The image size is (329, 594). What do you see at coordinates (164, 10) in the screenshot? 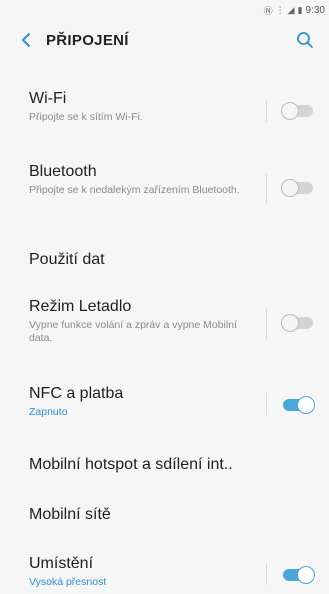
I see `status-bar: Ⓝ ⋮ ◢ ▮ 9:30` at bounding box center [164, 10].